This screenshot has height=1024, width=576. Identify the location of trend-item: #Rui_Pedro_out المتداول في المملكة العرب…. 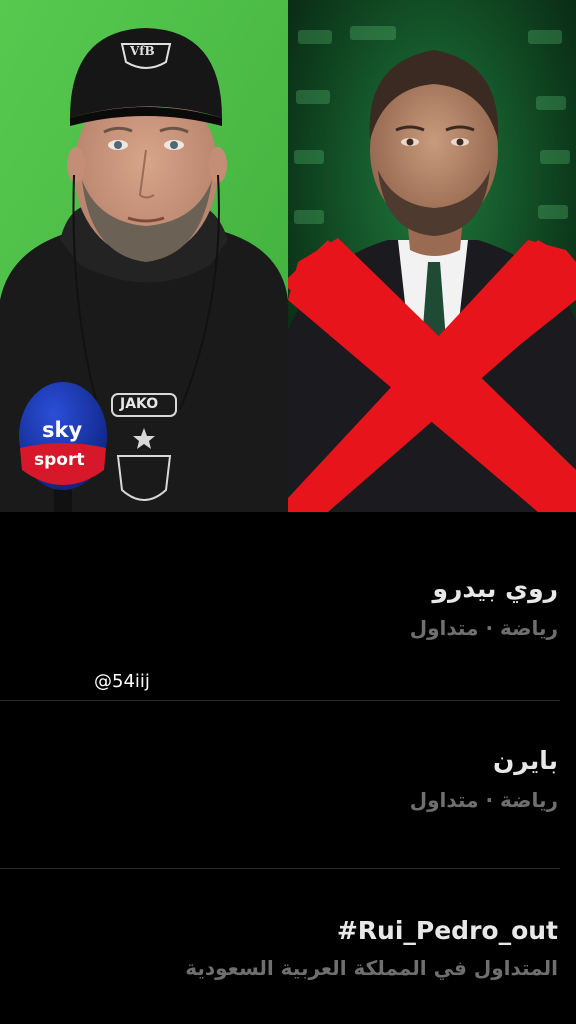
(371, 948).